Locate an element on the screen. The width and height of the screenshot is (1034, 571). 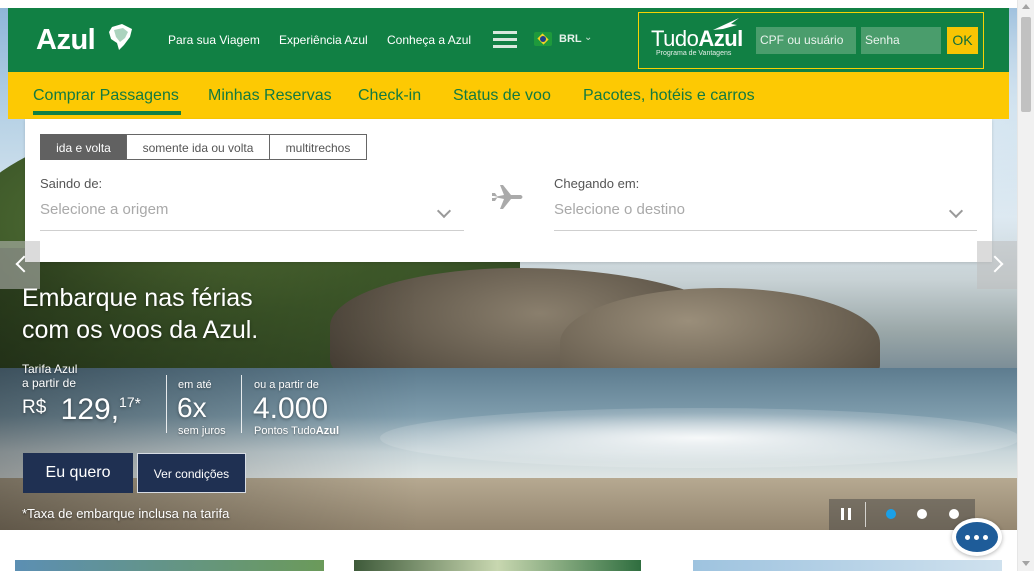
tudoazul-subtitle: Programa de Vantagens is located at coordinates (694, 53).